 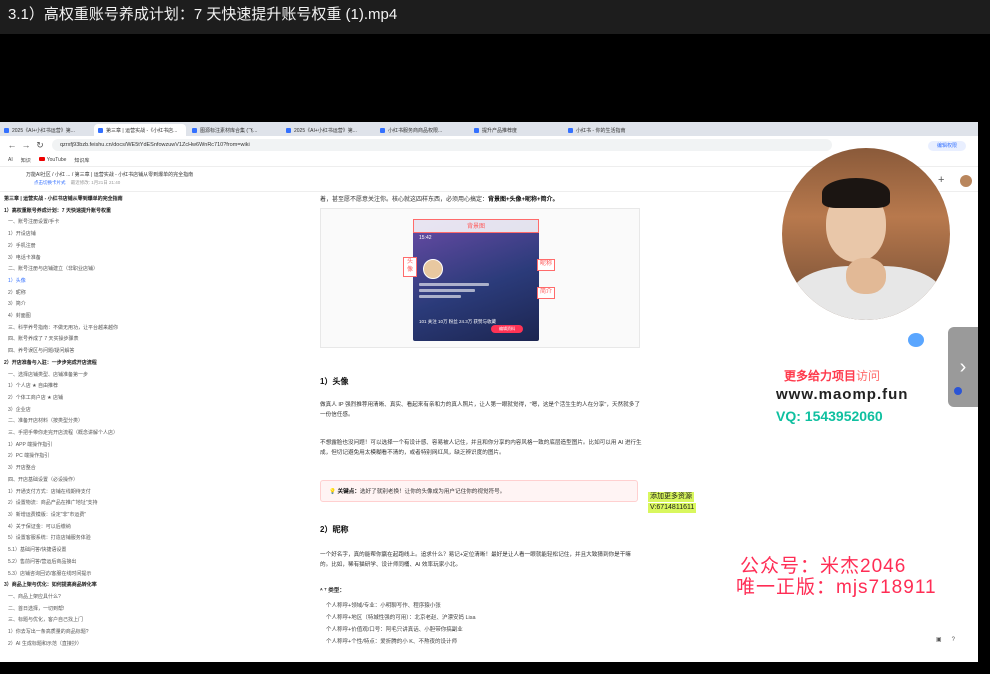 What do you see at coordinates (150, 235) in the screenshot?
I see `toc-item: 1）开设店铺` at bounding box center [150, 235].